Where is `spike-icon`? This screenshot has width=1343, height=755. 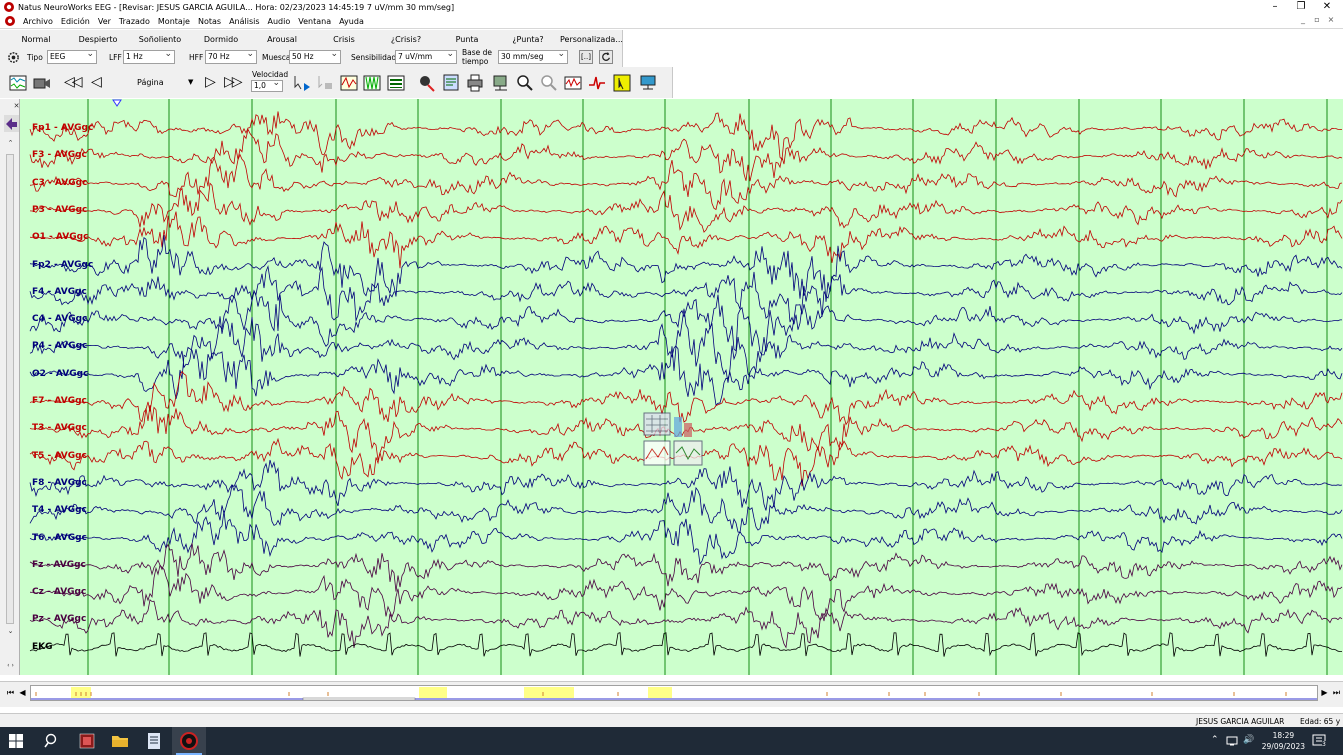
spike-icon is located at coordinates (597, 83).